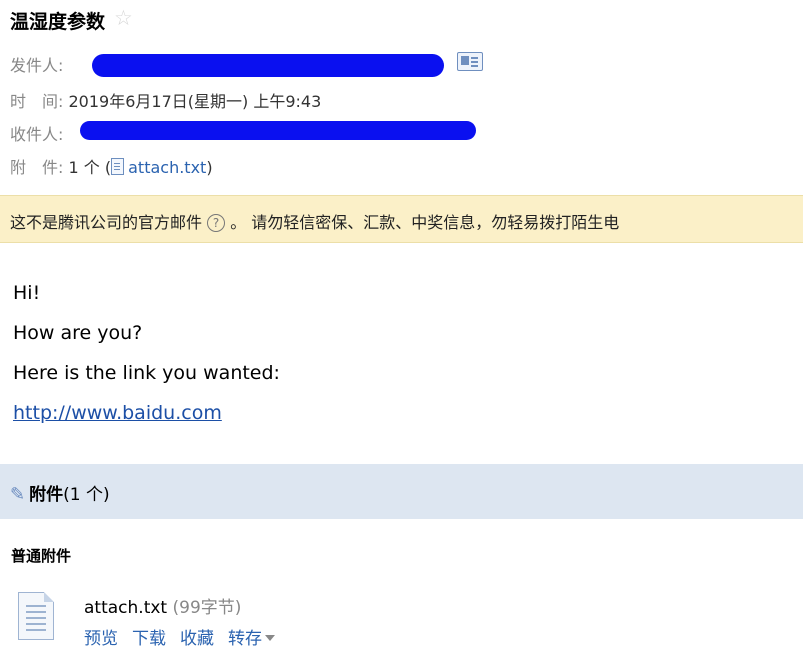 Image resolution: width=803 pixels, height=659 pixels. What do you see at coordinates (18, 494) in the screenshot?
I see `paperclip-icon: ✎` at bounding box center [18, 494].